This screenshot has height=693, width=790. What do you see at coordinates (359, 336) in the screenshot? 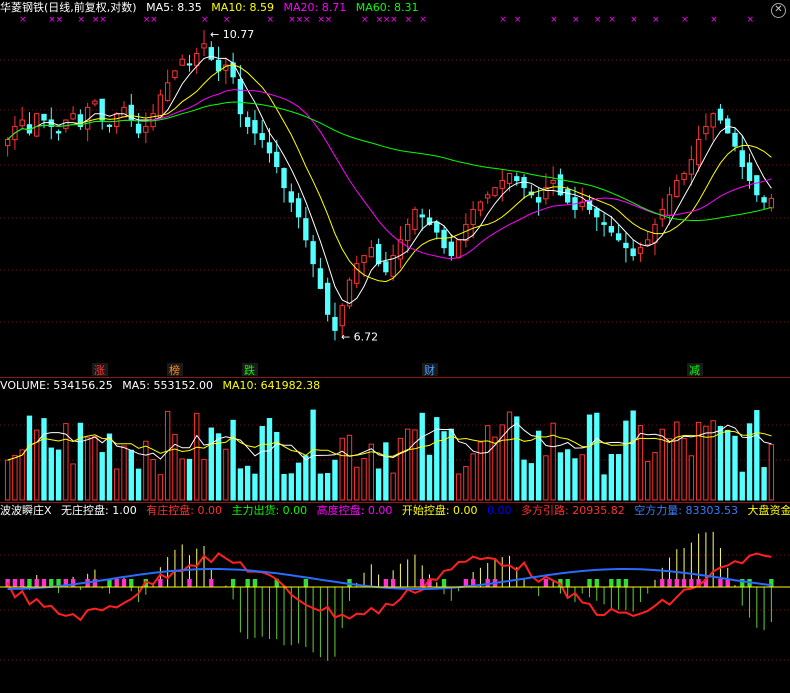
I see `low-price-label: ← 6.72` at bounding box center [359, 336].